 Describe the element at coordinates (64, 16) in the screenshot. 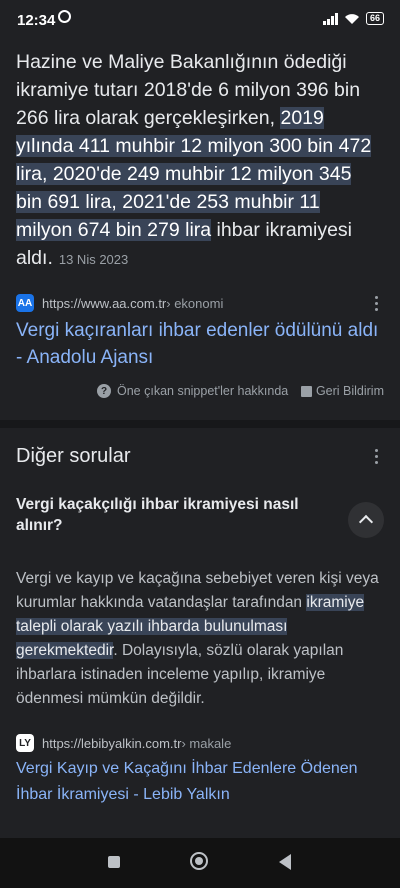

I see `alarm-icon` at that location.